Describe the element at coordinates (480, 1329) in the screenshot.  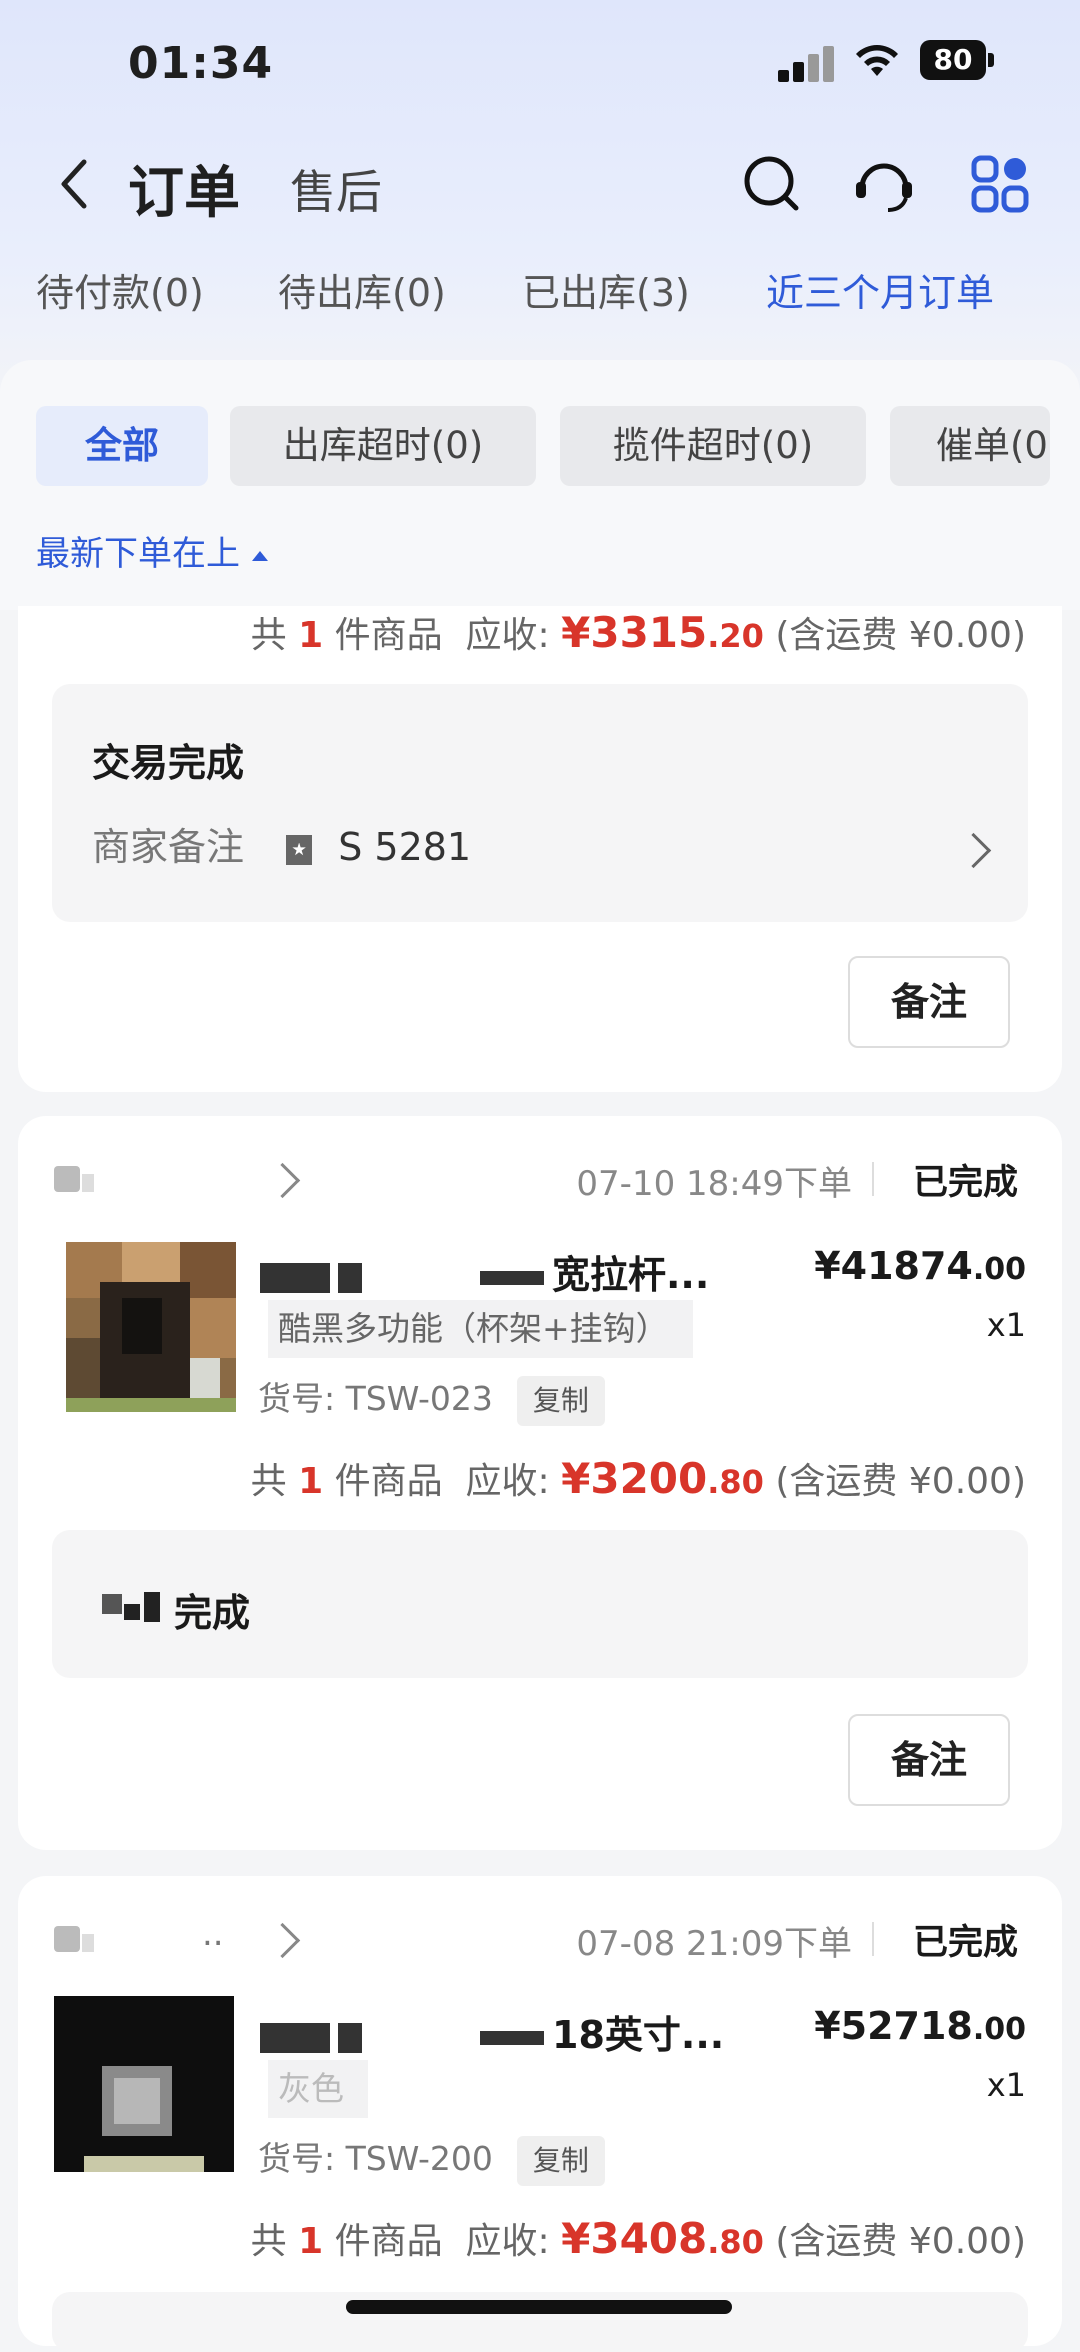
I see `product-spec: 酷黑多功能（杯架+挂钩）` at that location.